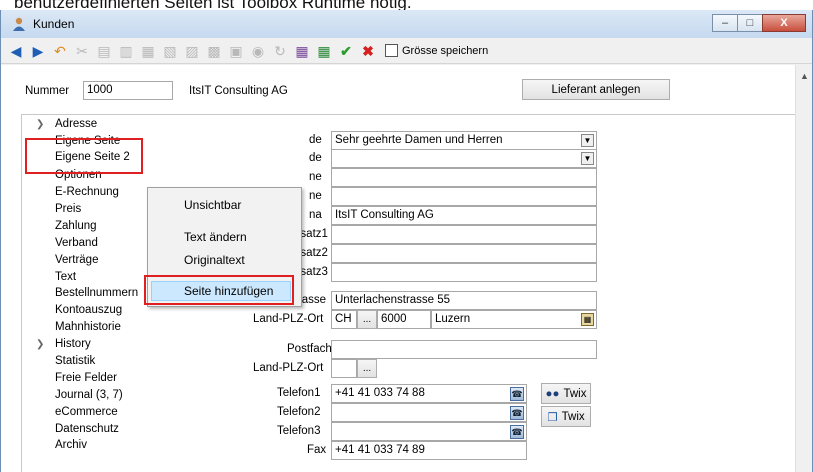  Describe the element at coordinates (170, 51) in the screenshot. I see `align-center-icon: ▧` at that location.